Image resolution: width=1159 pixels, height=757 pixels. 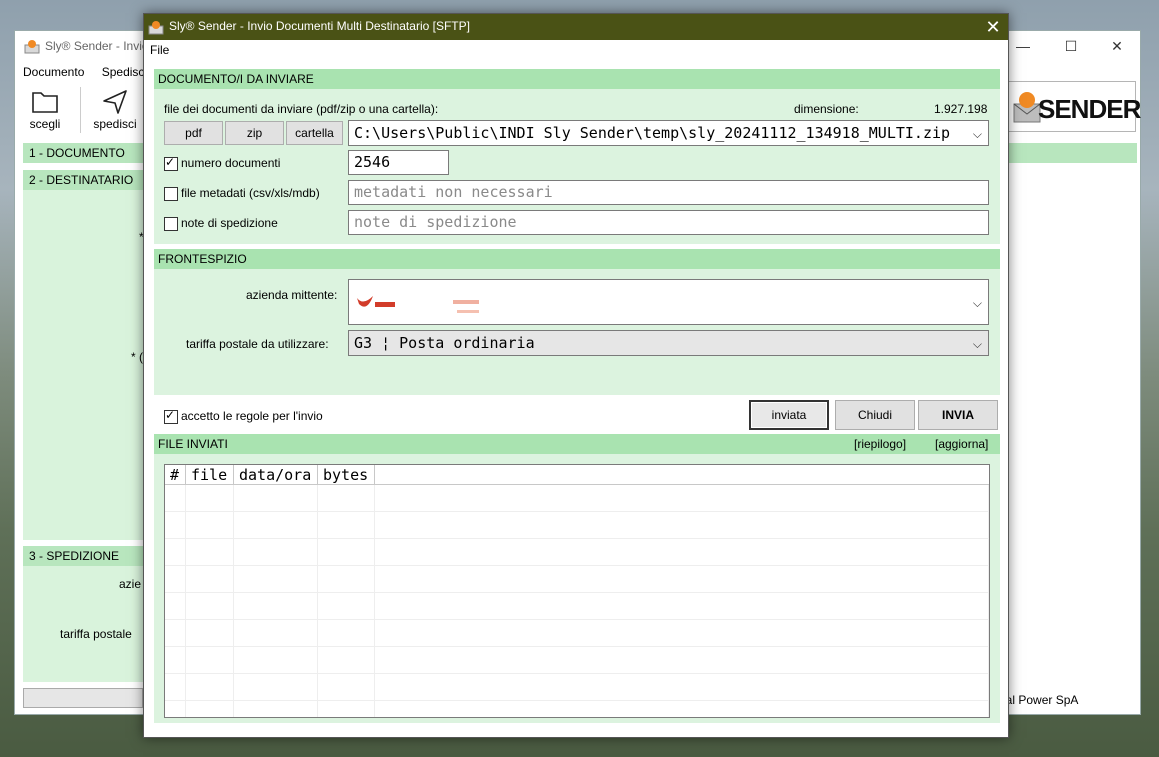 What do you see at coordinates (171, 163) in the screenshot?
I see `numero-documenti-checkbox` at bounding box center [171, 163].